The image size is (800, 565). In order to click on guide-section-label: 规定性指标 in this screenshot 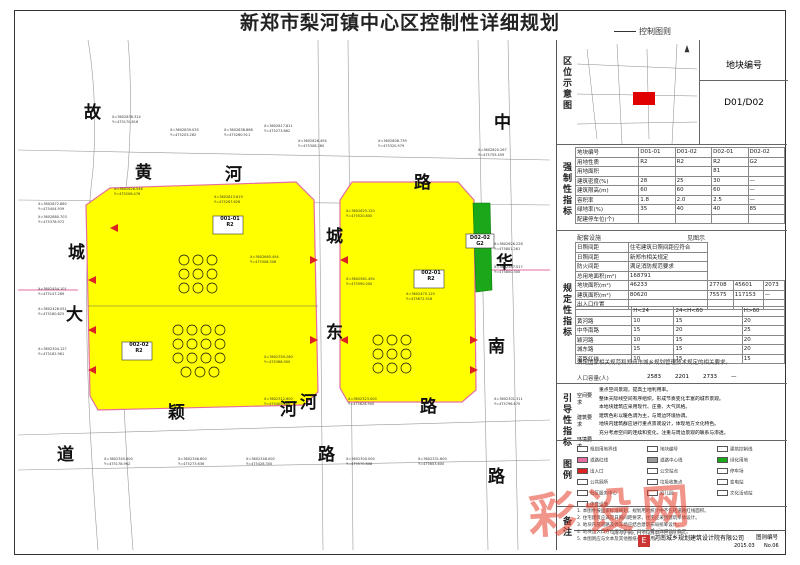, I will do `click(566, 310)`.